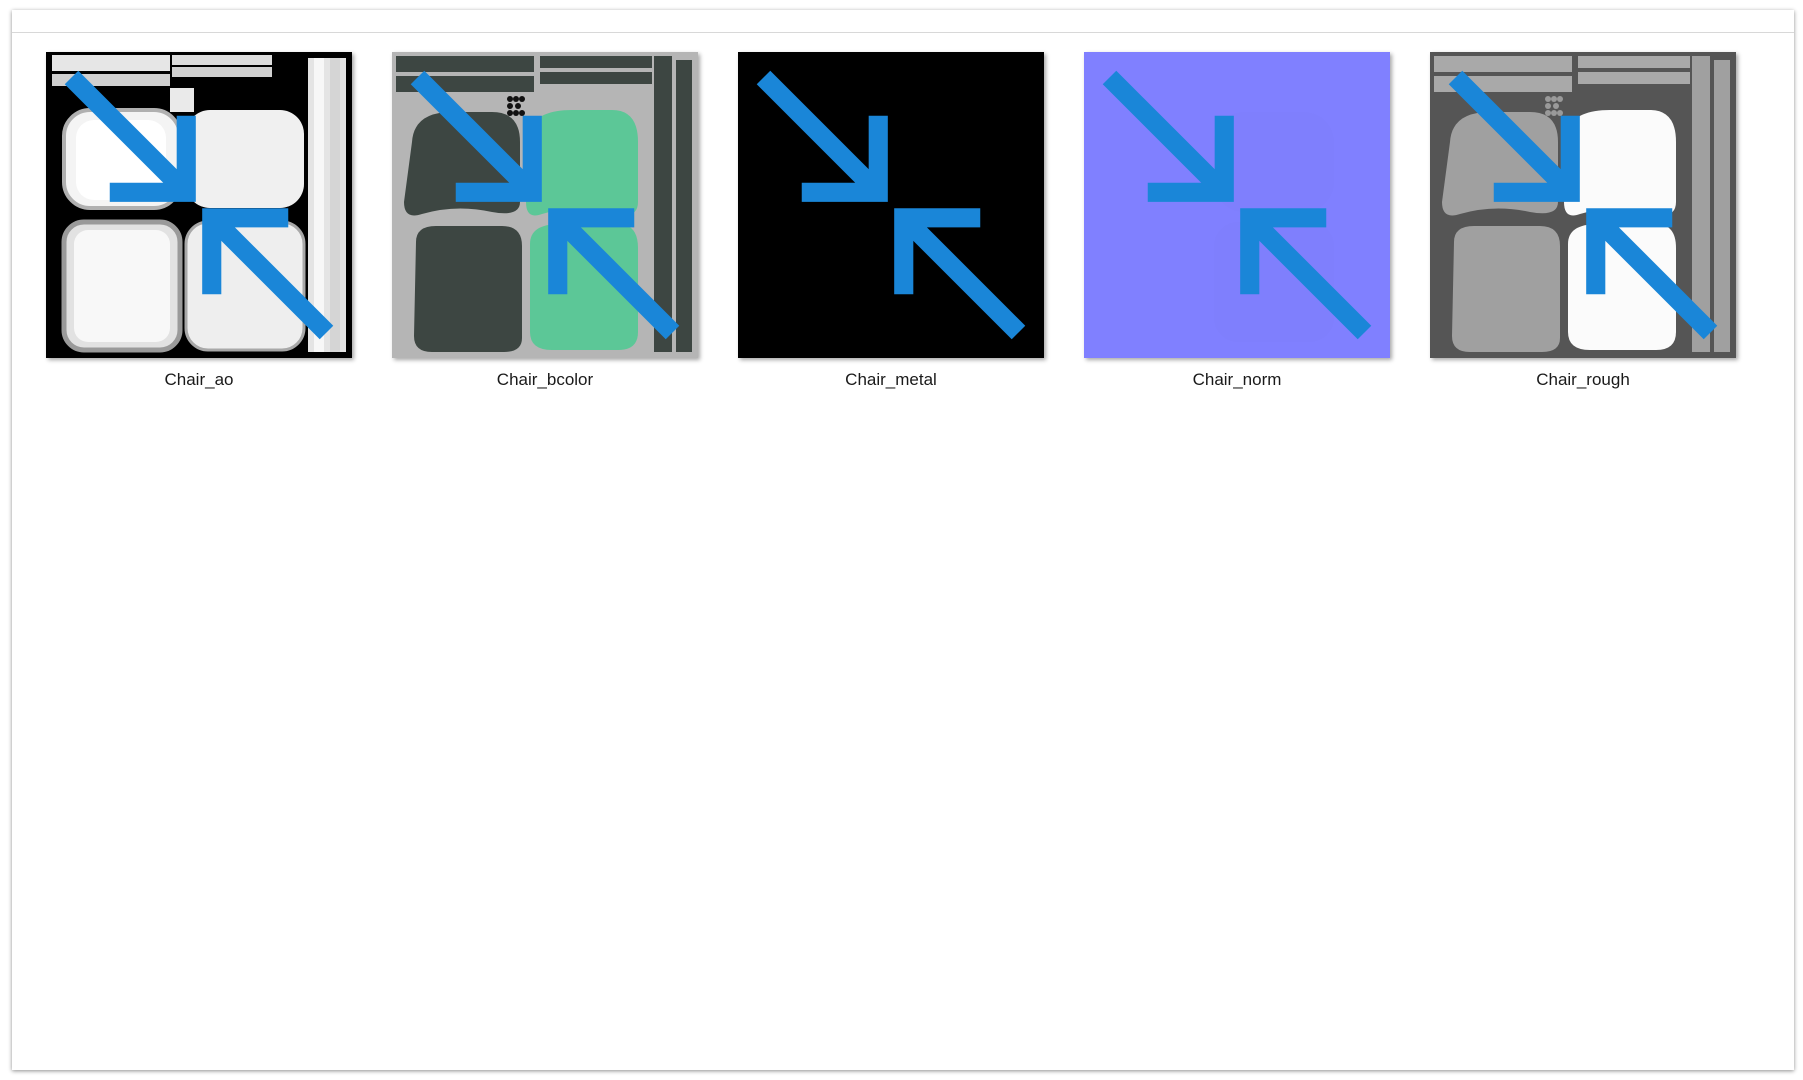 This screenshot has height=1080, width=1803. I want to click on file-name-label: Chair_metal, so click(891, 380).